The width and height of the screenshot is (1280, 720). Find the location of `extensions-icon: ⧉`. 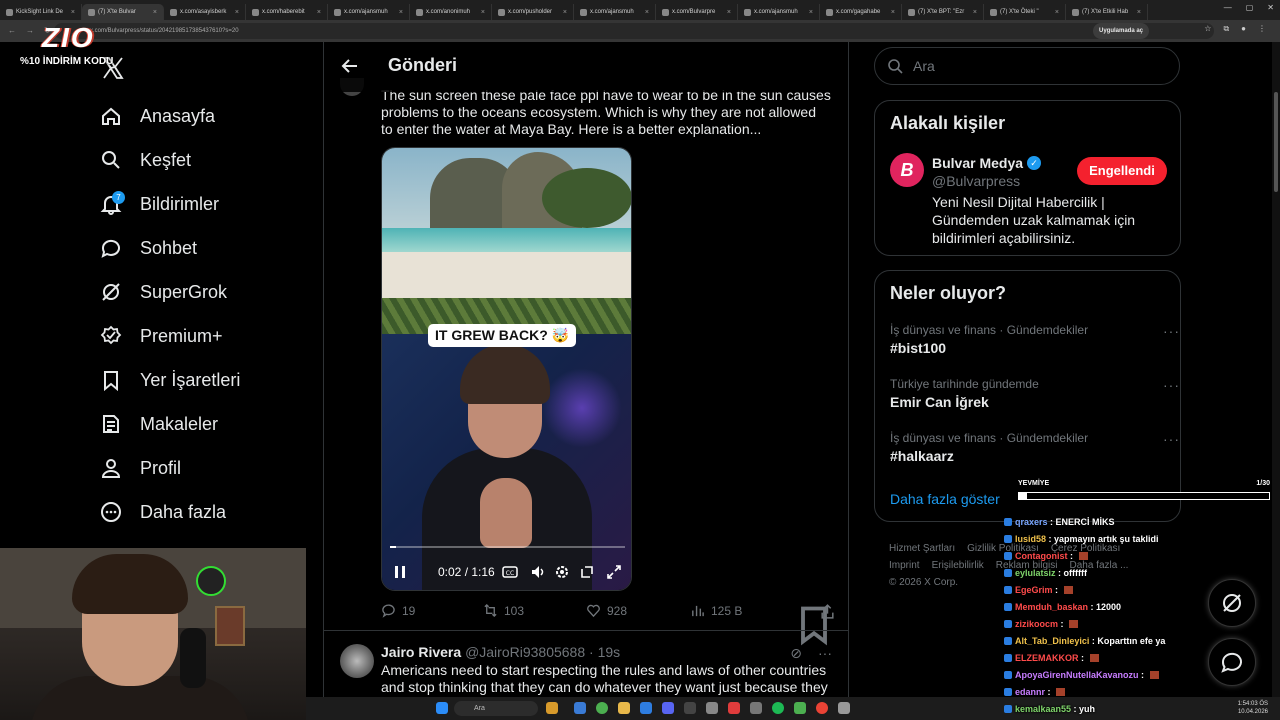

extensions-icon: ⧉ is located at coordinates (1226, 29).